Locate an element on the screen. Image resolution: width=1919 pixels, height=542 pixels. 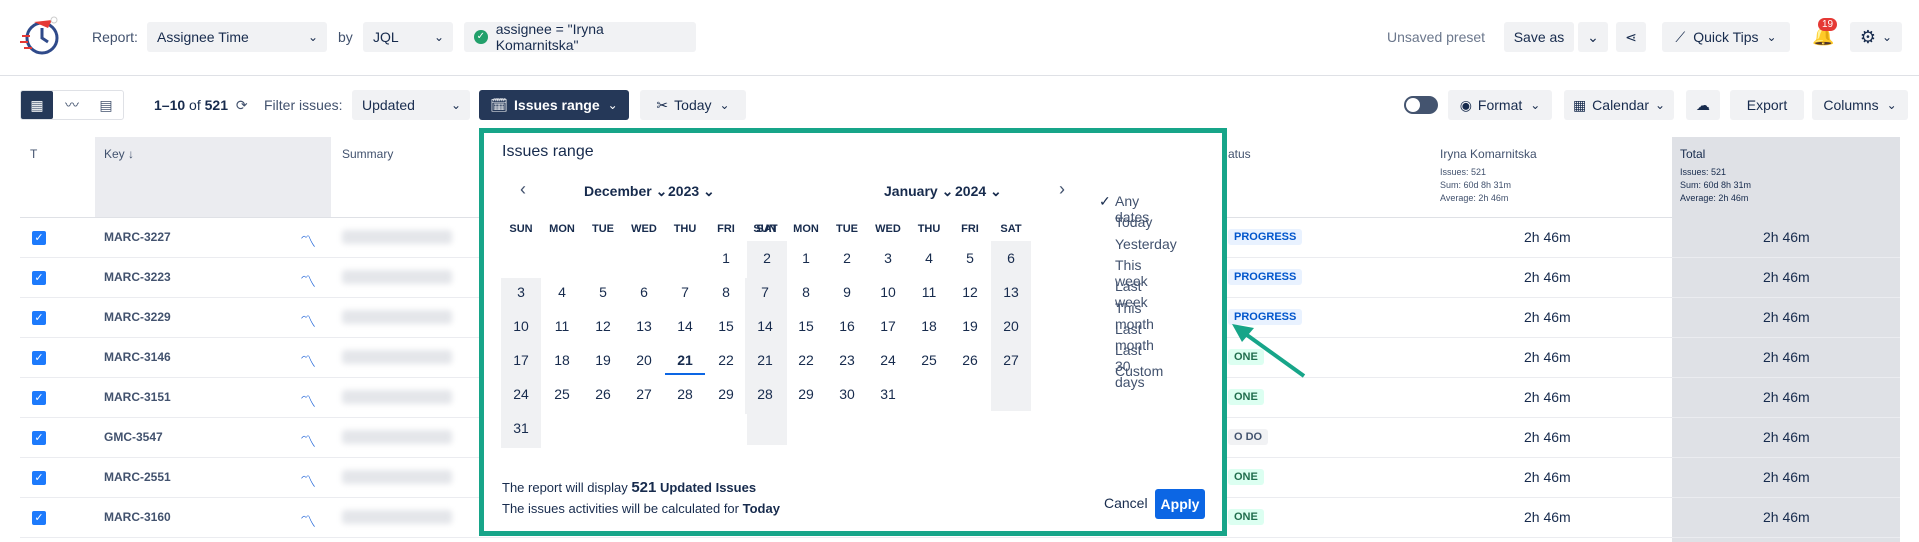
calendar-day: 16 is located at coordinates (847, 326).